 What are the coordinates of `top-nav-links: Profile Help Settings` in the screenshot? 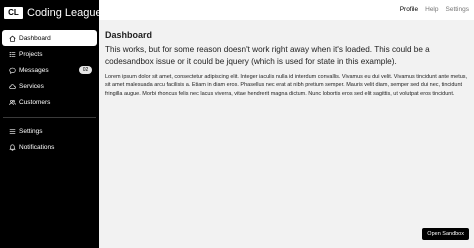 It's located at (434, 9).